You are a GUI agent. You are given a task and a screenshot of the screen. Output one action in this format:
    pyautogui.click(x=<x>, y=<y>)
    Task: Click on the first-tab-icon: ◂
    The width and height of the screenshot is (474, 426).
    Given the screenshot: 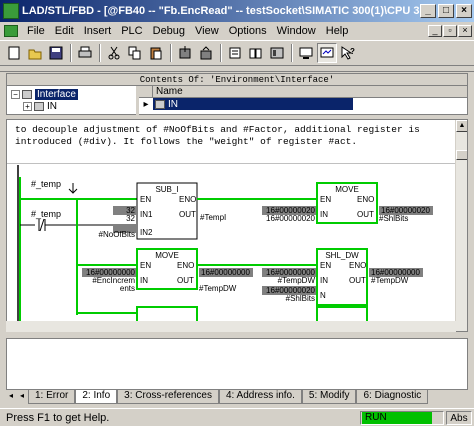 What is the action you would take?
    pyautogui.click(x=11, y=397)
    